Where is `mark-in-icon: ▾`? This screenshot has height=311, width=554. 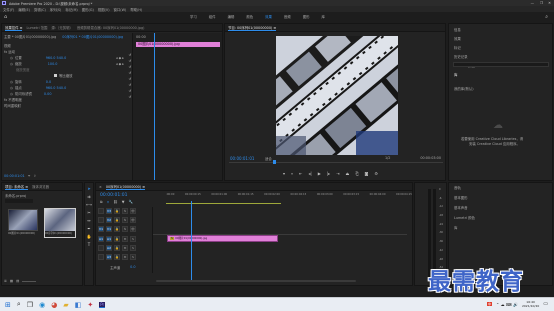 mark-in-icon: ▾ is located at coordinates (284, 173).